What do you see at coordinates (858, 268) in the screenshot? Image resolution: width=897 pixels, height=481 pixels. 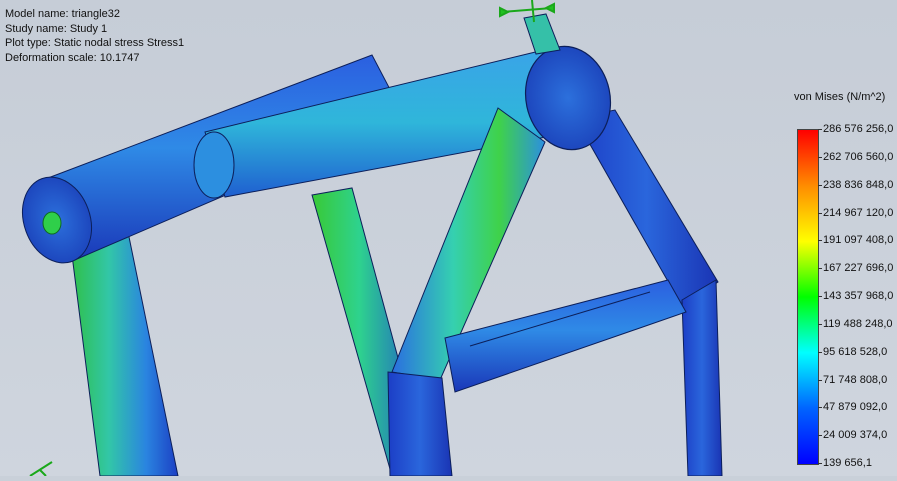 I see `legend-label: 167 227 696,0` at bounding box center [858, 268].